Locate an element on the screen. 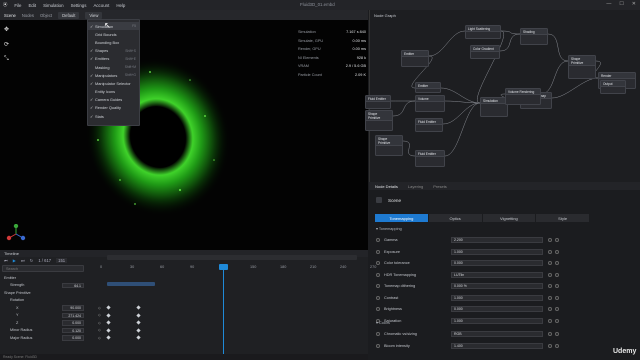  preset-dropdown: Default is located at coordinates (69, 15).